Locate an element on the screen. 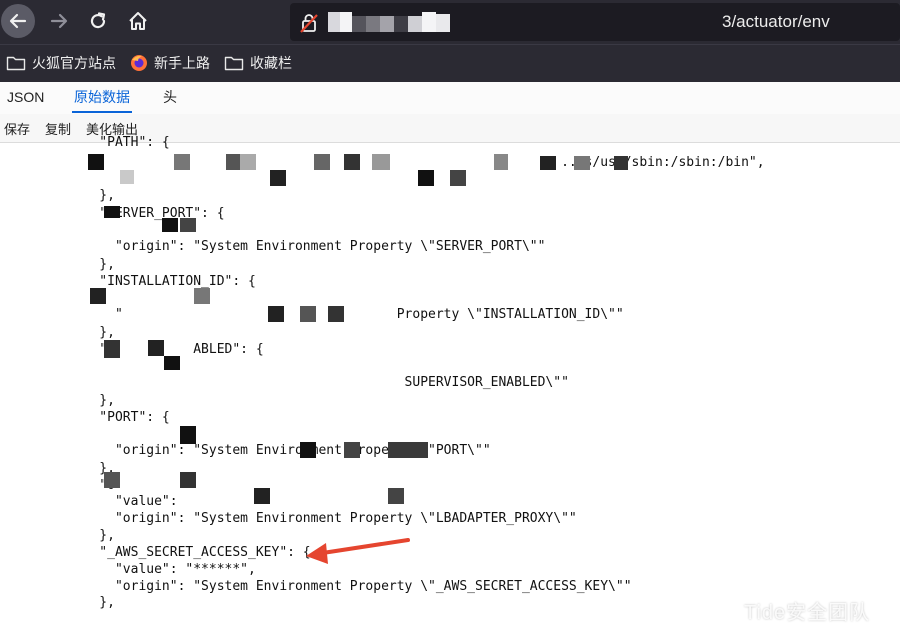 The image size is (900, 626). arrow-left-icon is located at coordinates (18, 21).